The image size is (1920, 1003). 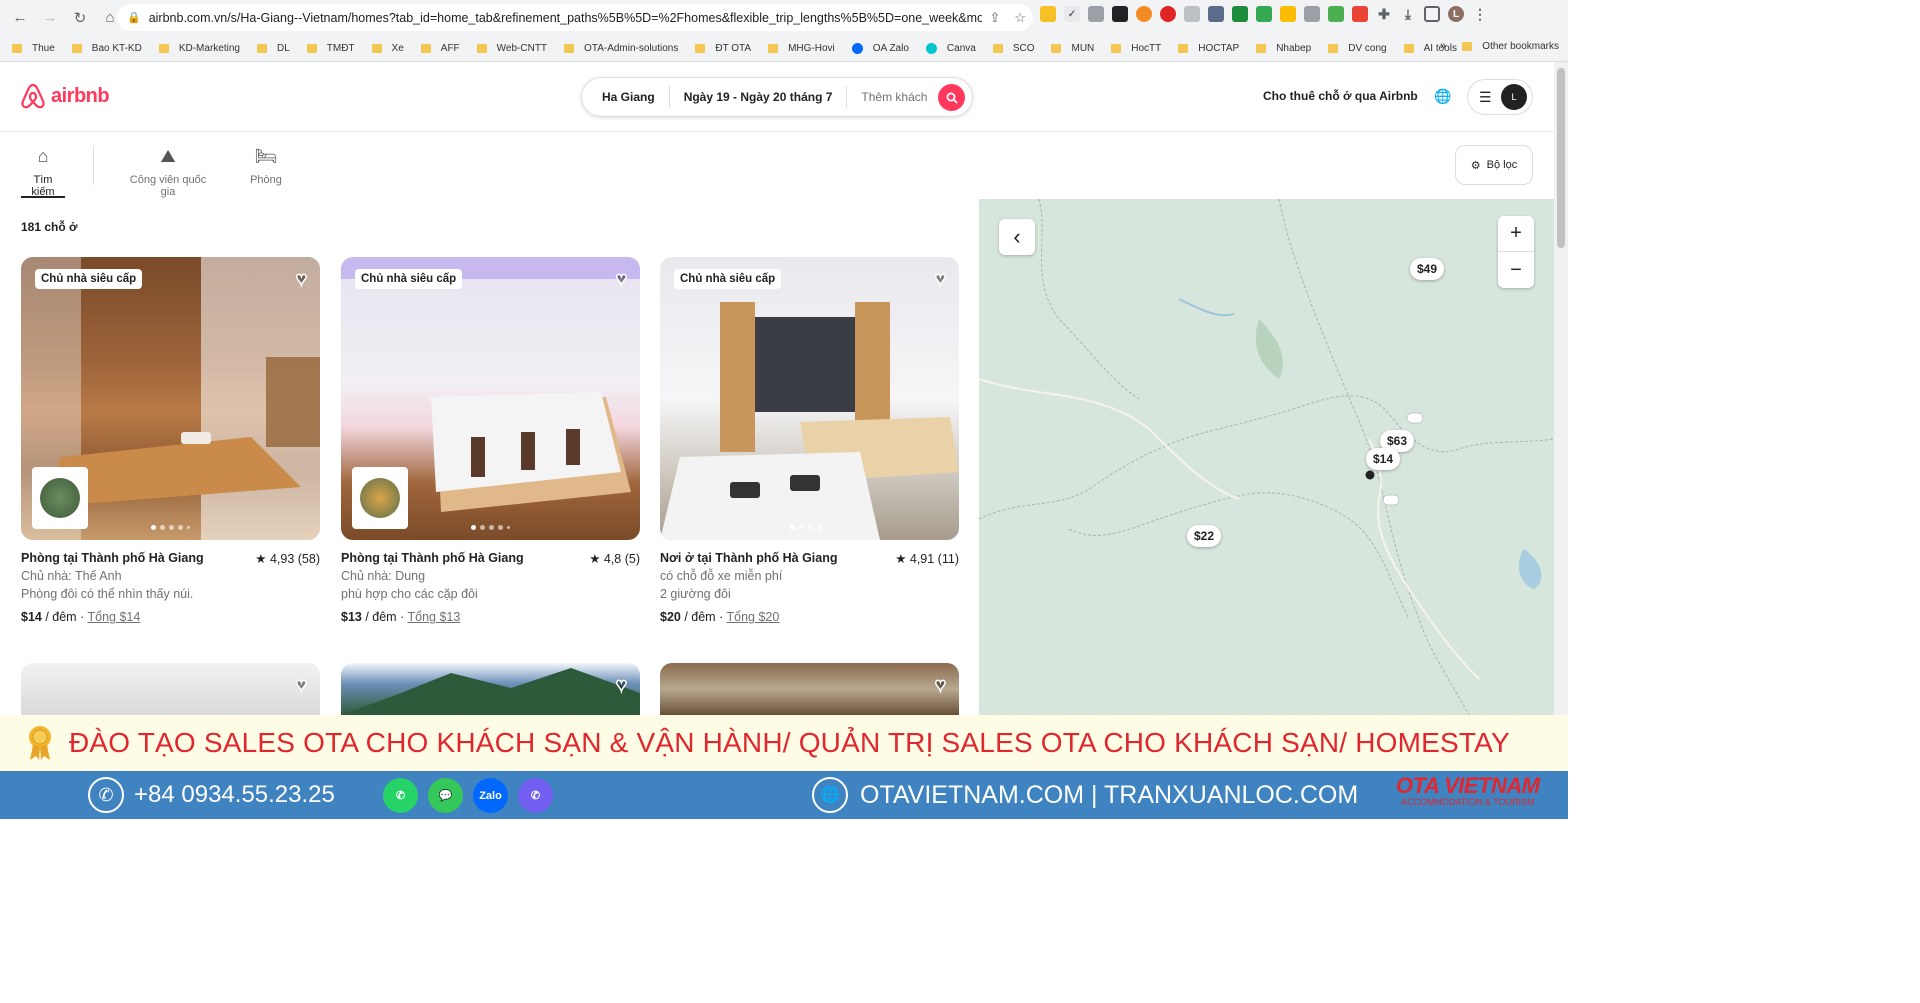 I want to click on tab-label: Phòng, so click(x=266, y=180).